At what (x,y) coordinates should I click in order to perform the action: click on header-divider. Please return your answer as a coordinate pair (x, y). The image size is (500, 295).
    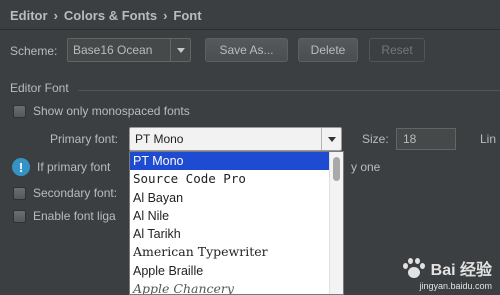
    Looking at the image, I should click on (250, 29).